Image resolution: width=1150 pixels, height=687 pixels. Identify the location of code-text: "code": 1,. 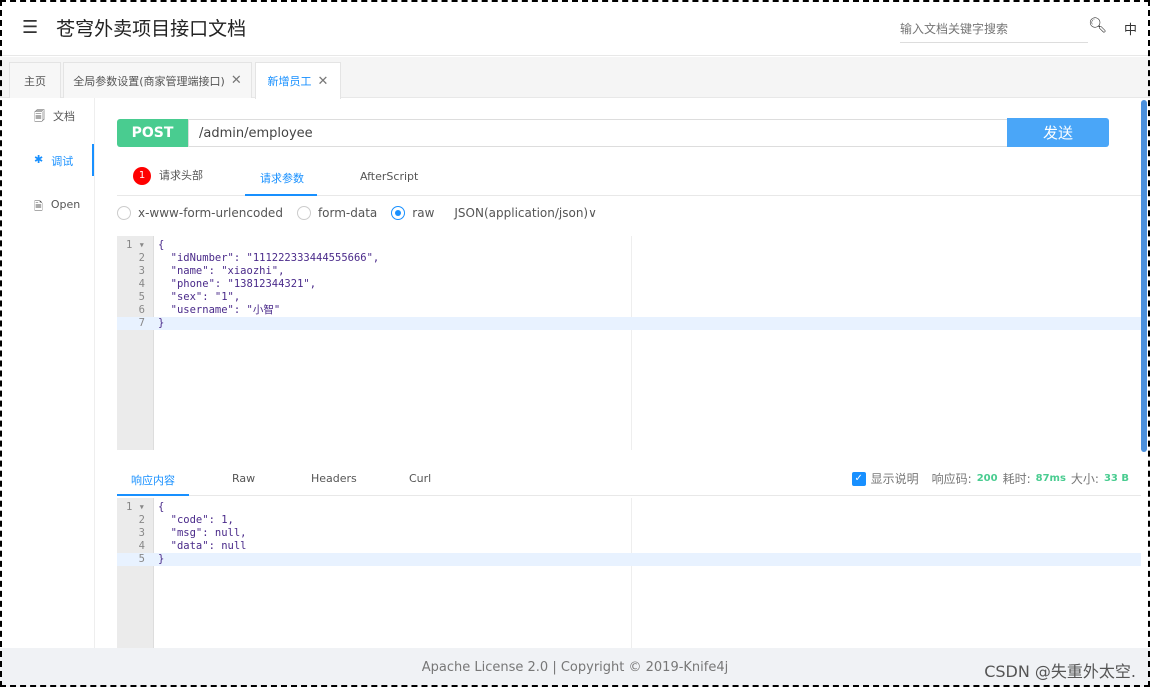
(196, 520).